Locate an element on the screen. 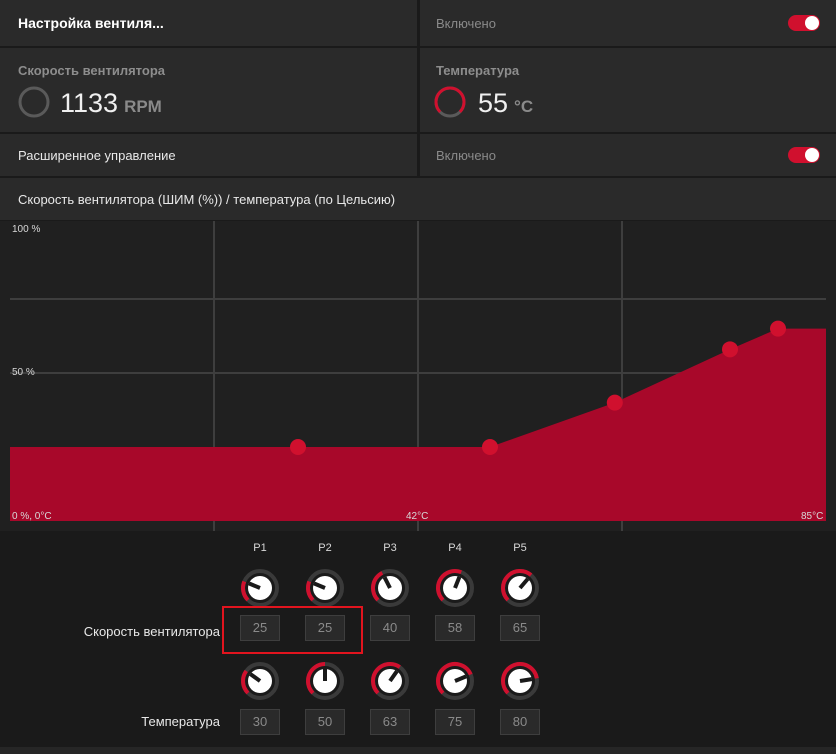 This screenshot has width=836, height=754. temperature-row-label: Температура is located at coordinates (180, 721).